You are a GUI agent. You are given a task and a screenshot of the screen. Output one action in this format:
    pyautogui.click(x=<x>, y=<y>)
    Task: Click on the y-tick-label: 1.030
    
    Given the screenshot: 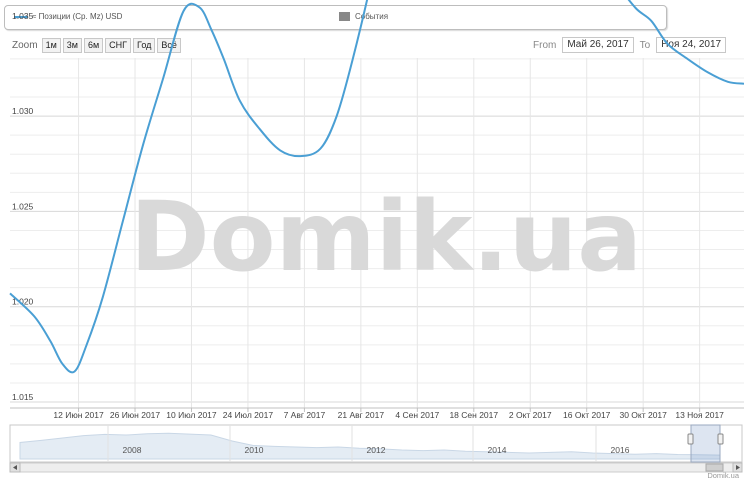 What is the action you would take?
    pyautogui.click(x=23, y=111)
    